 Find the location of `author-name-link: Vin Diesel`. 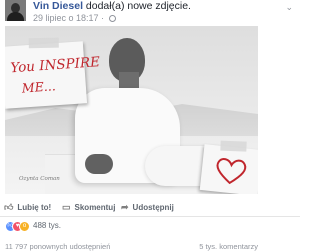

author-name-link: Vin Diesel is located at coordinates (58, 6).